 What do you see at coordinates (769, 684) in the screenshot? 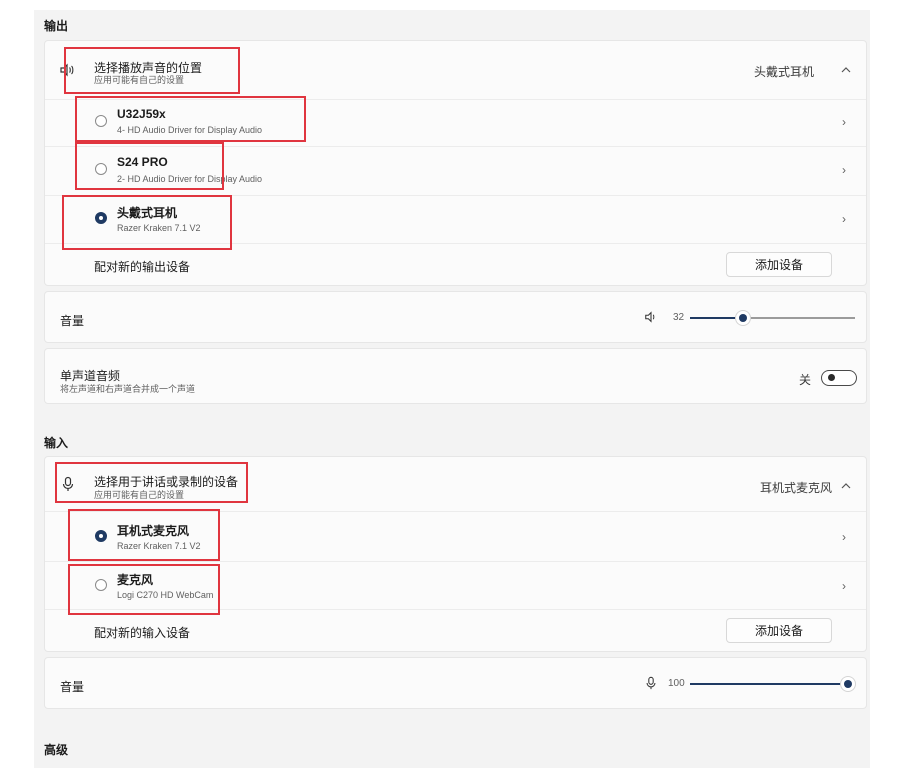
I see `input-volume-fill` at bounding box center [769, 684].